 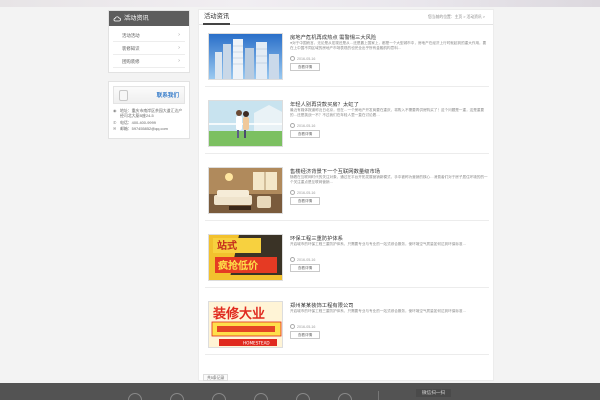 I want to click on phone-small-icon: ✆, so click(x=115, y=122).